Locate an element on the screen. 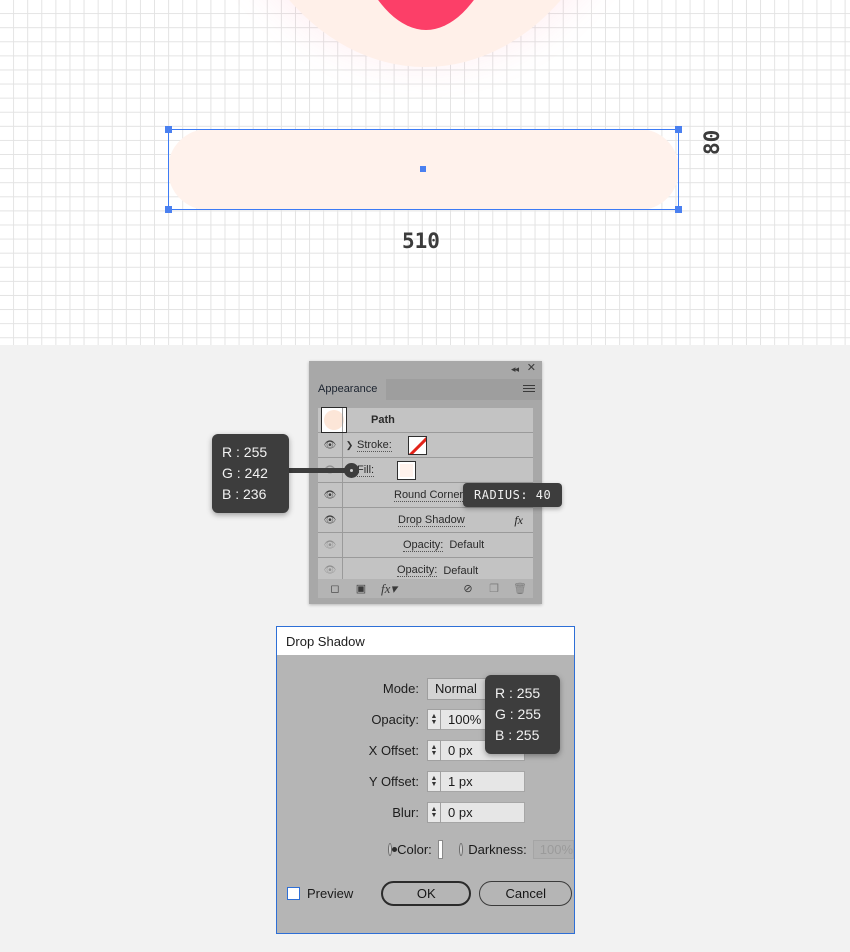 The image size is (850, 952). ok-button: OK is located at coordinates (426, 893).